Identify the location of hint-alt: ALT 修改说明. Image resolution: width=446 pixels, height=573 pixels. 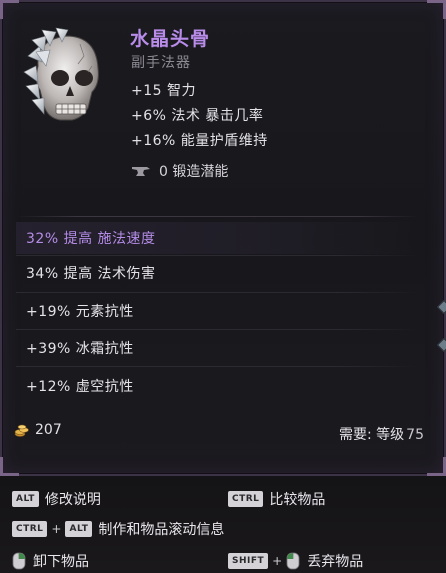
(56, 499).